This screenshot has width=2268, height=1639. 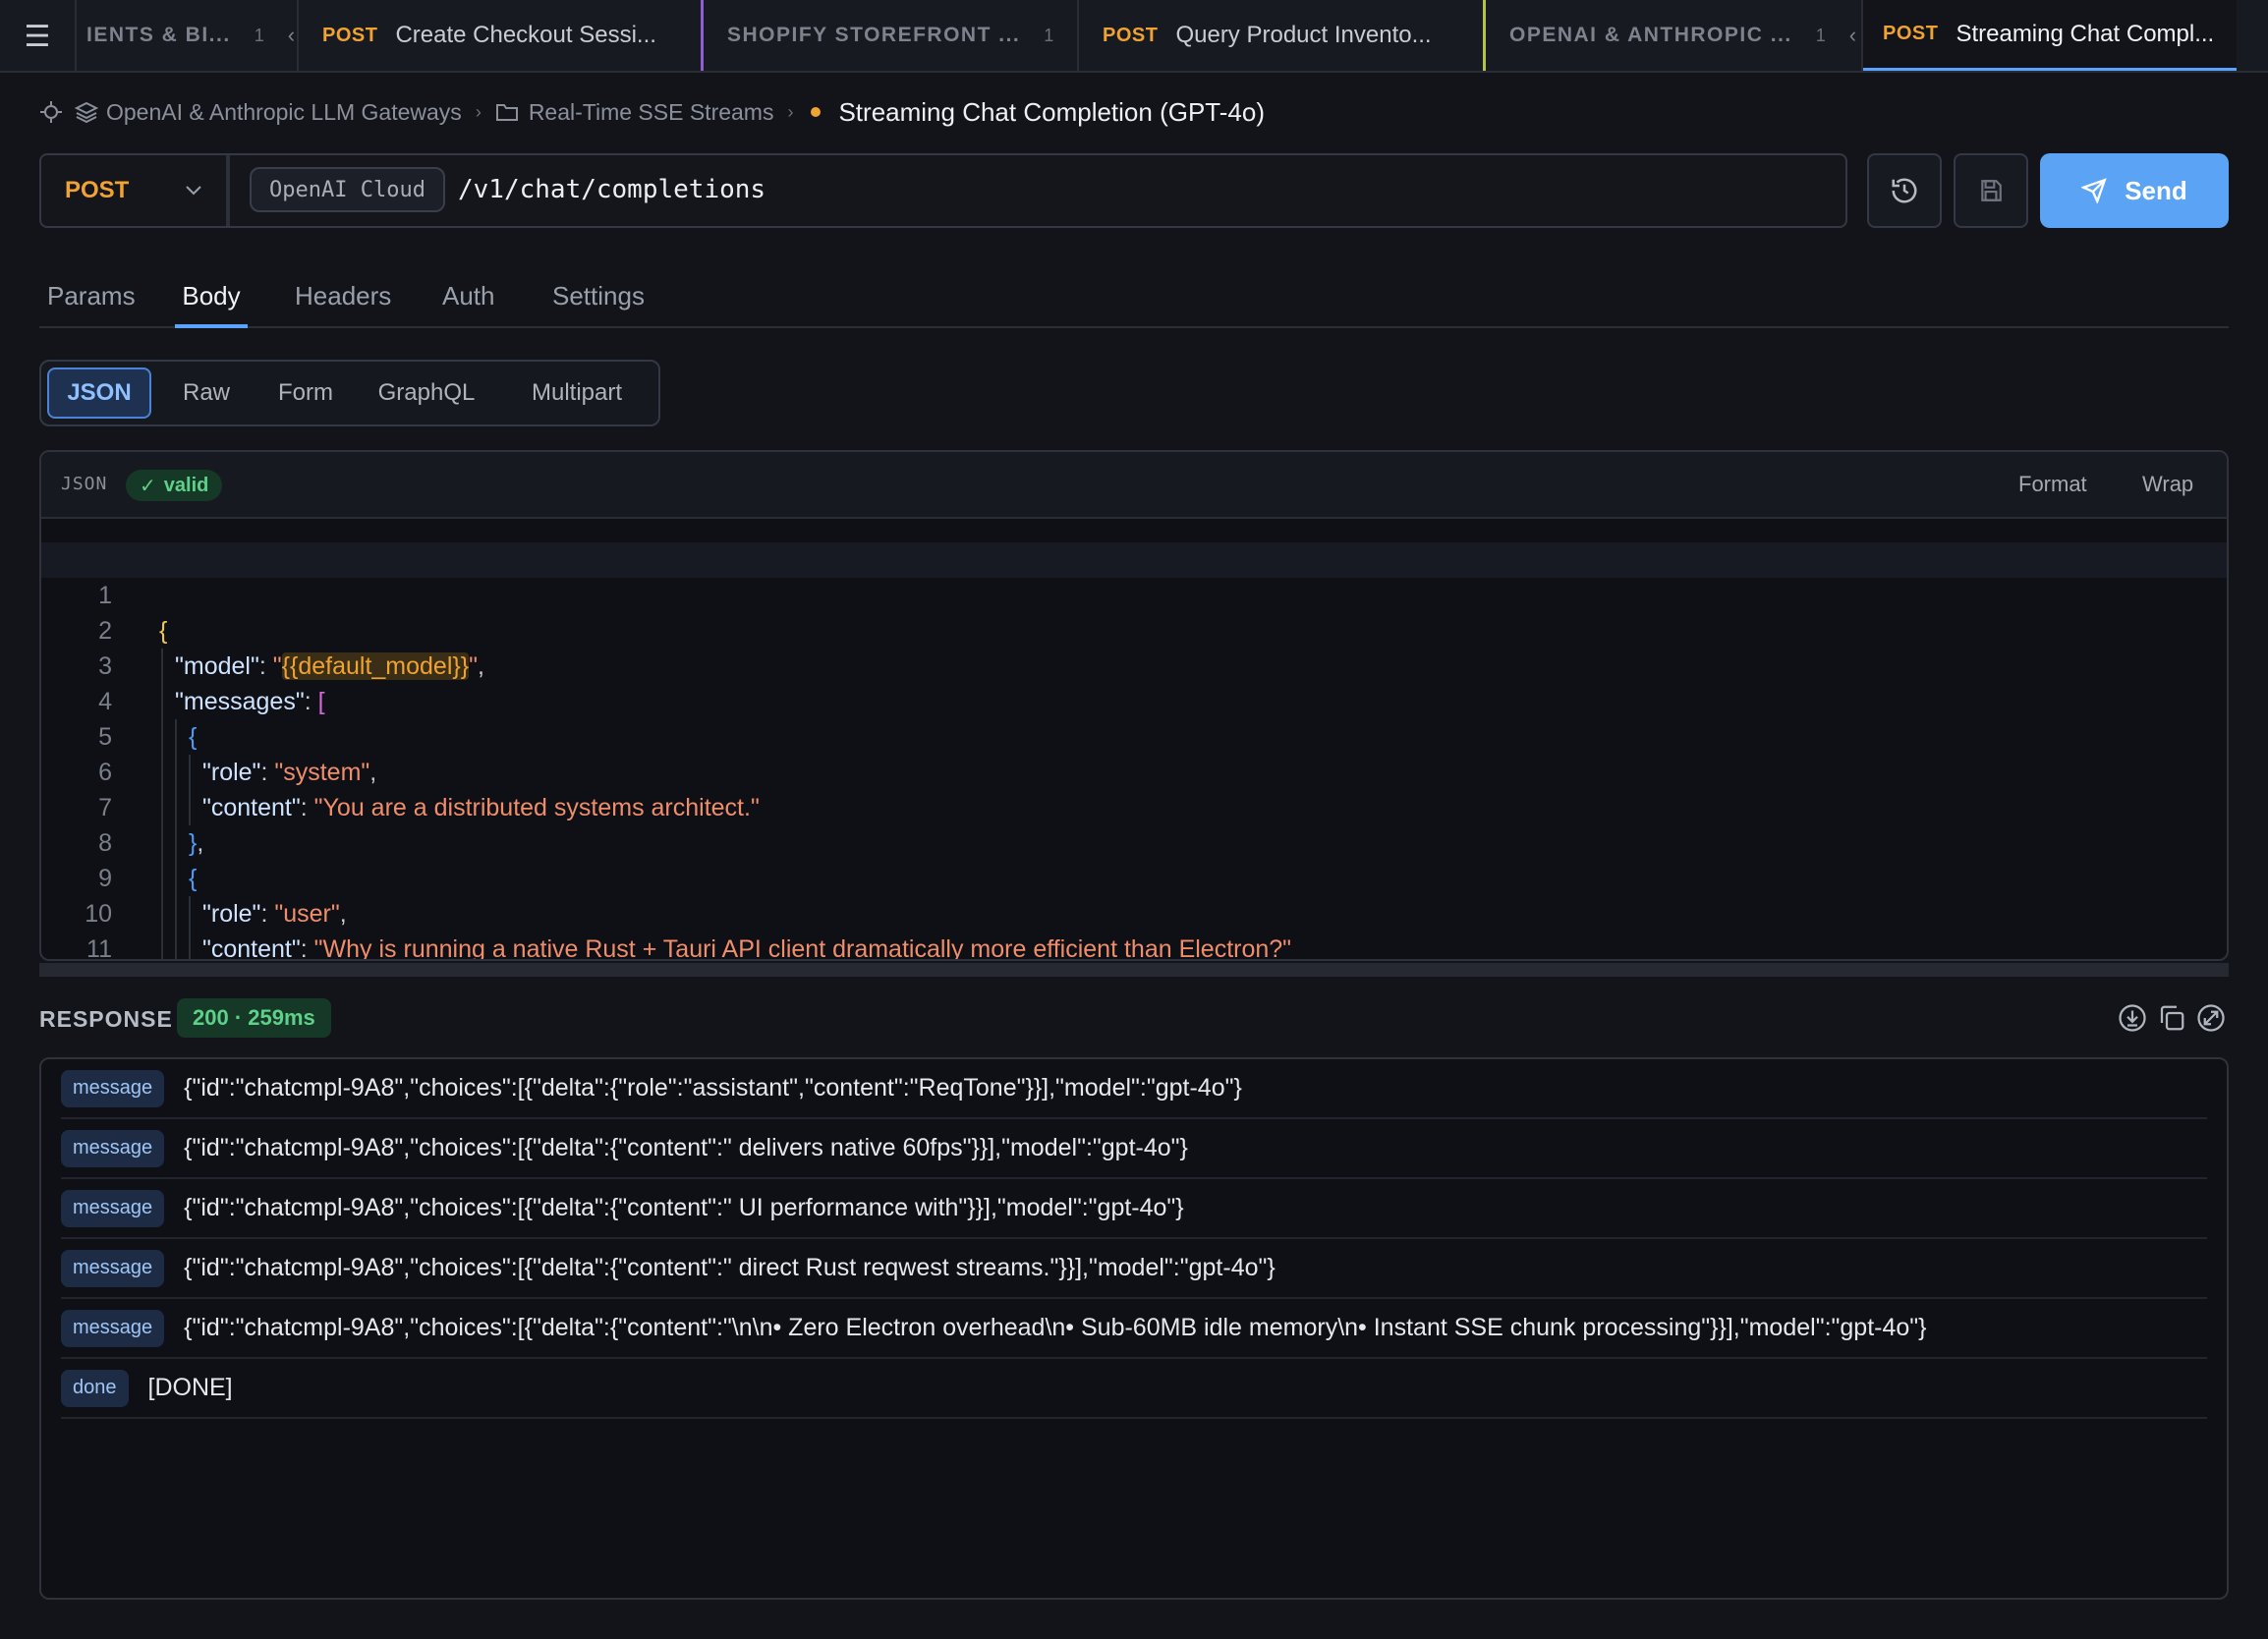 I want to click on tab-group-shopify: SHOPIFY STOREFRONT ... 1 ‹, so click(x=892, y=35).